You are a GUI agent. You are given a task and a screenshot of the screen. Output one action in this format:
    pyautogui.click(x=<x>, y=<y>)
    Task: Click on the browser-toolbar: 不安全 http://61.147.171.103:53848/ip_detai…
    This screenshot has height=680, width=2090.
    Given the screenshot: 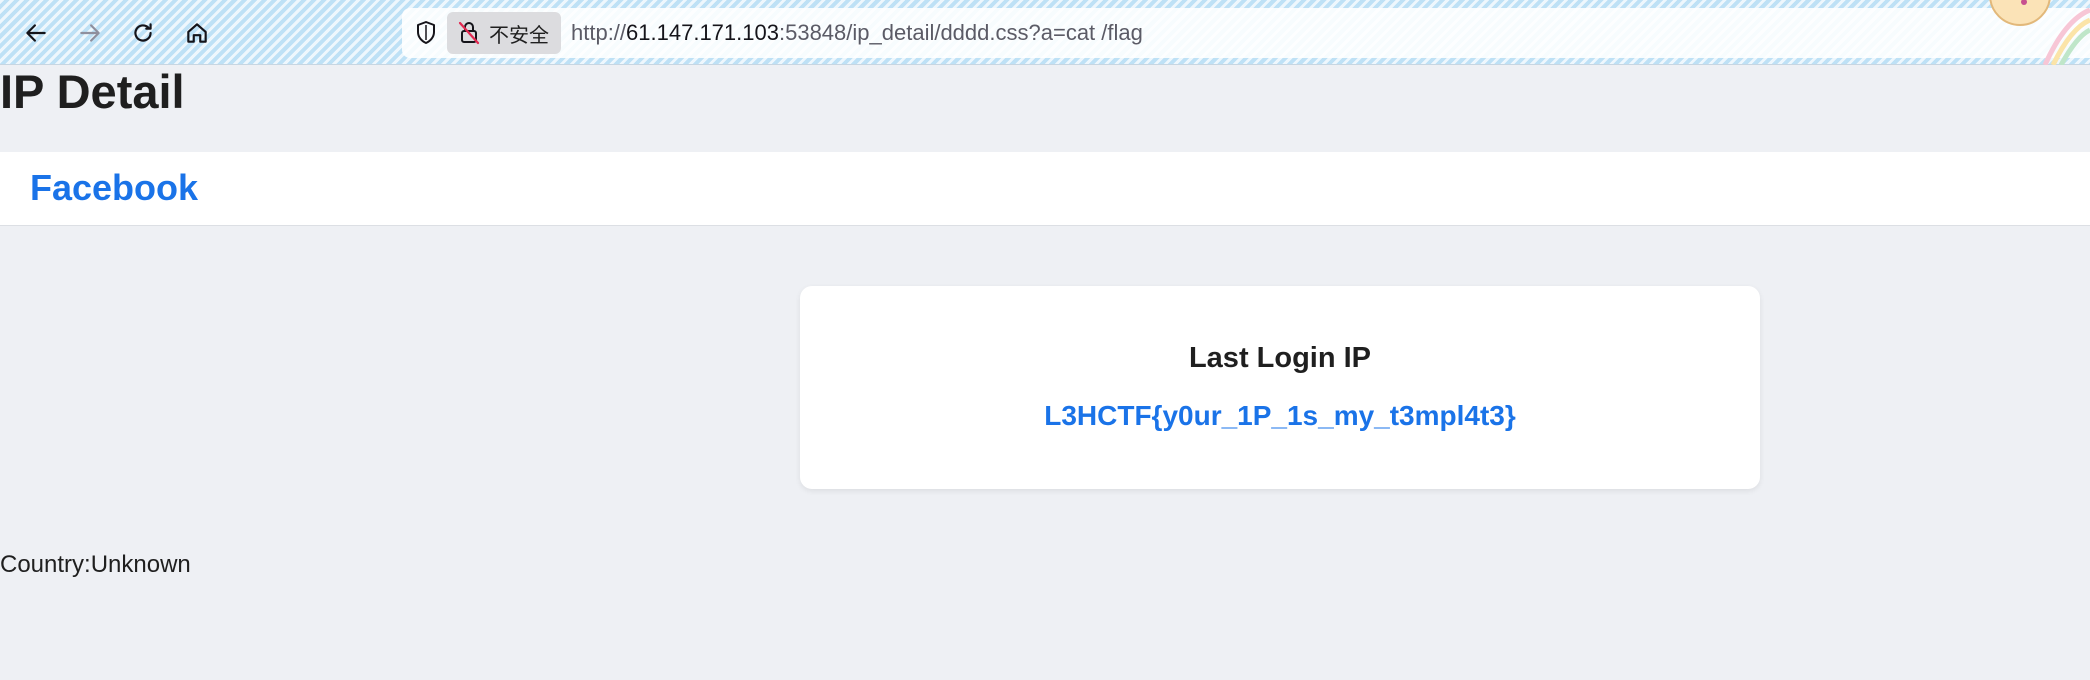 What is the action you would take?
    pyautogui.click(x=1045, y=32)
    